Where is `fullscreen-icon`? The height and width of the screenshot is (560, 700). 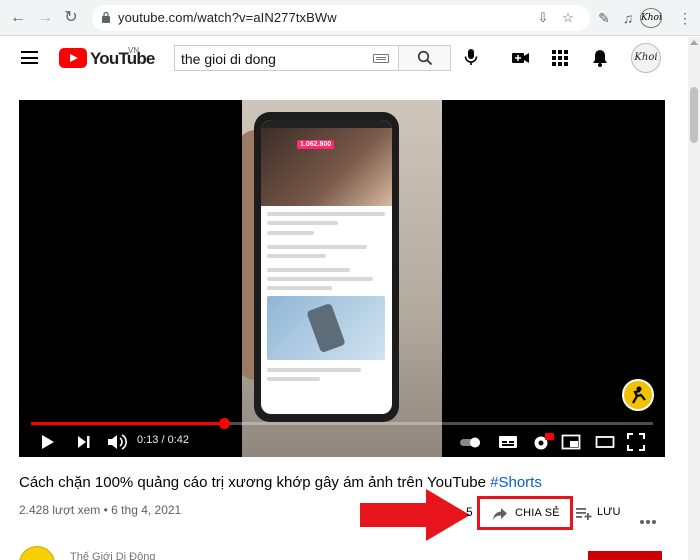 fullscreen-icon is located at coordinates (636, 442).